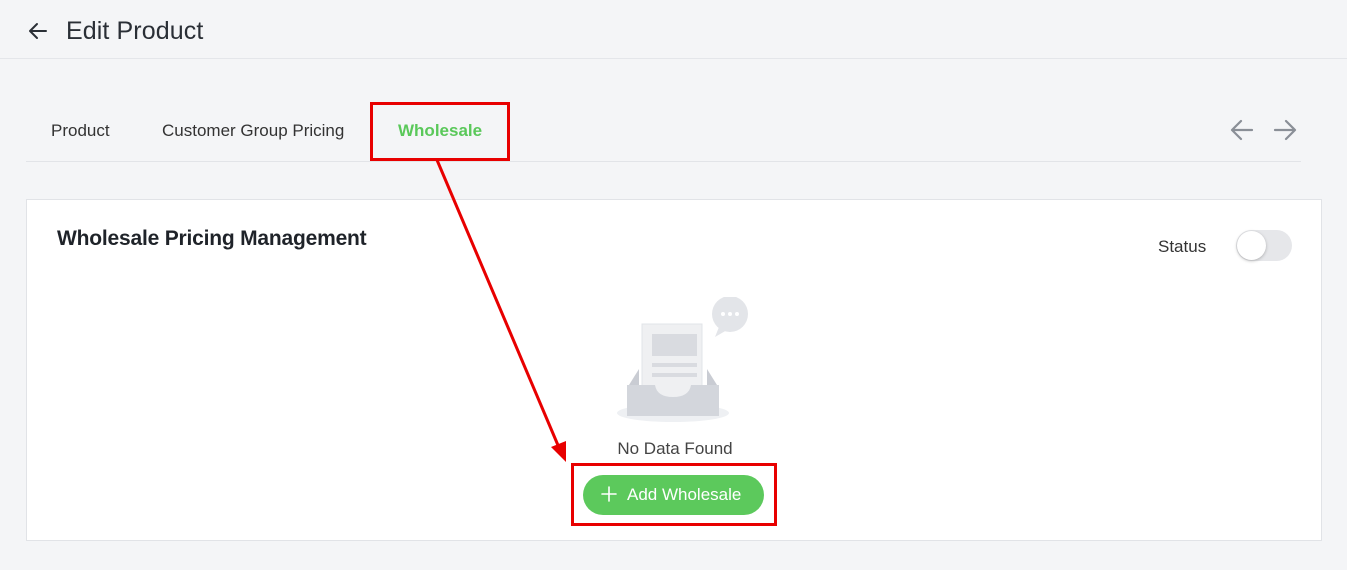 The width and height of the screenshot is (1347, 570). Describe the element at coordinates (682, 359) in the screenshot. I see `empty-inbox-icon` at that location.